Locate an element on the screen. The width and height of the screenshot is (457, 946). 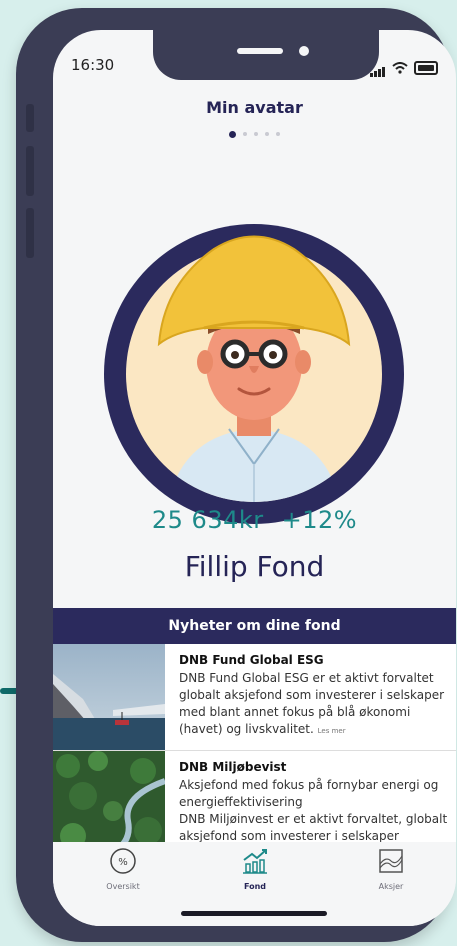
read-more-link: Les mer is located at coordinates (332, 731).